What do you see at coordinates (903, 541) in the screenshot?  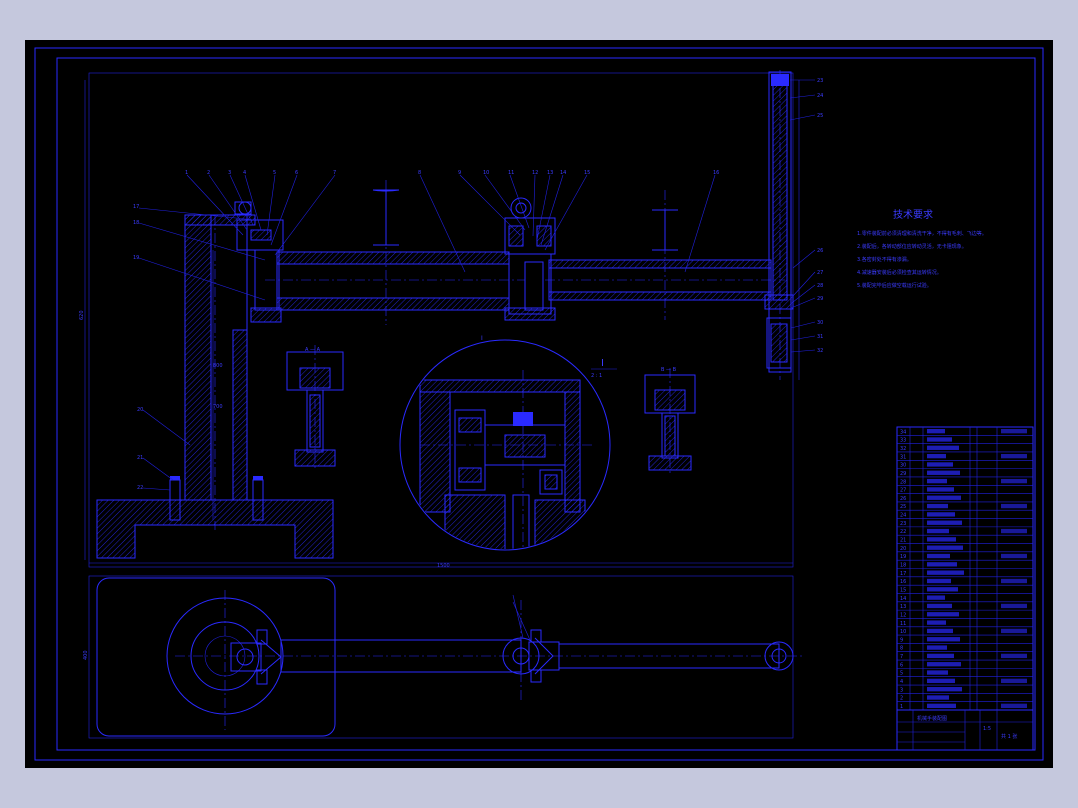 I see `parts-list-row-number: 21` at bounding box center [903, 541].